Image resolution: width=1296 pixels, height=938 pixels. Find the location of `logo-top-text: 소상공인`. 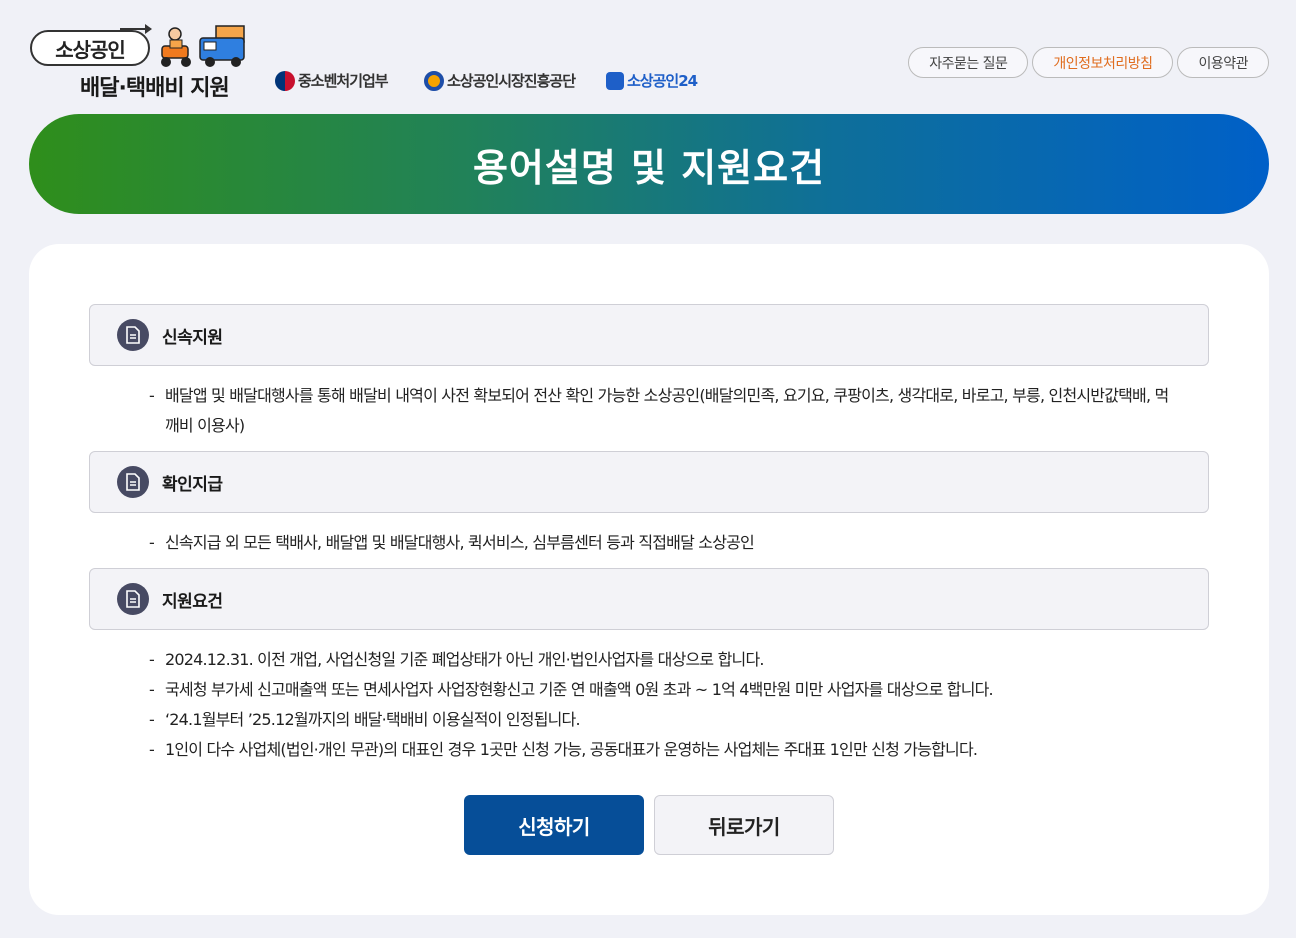

logo-top-text: 소상공인 is located at coordinates (90, 49).